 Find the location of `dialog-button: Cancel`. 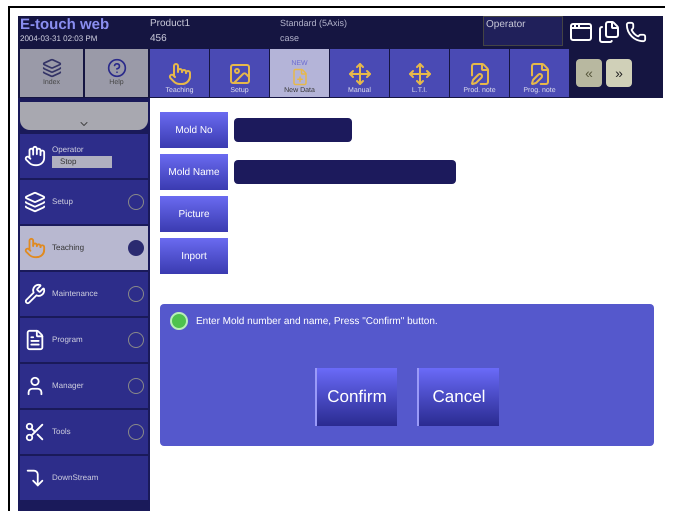

dialog-button: Cancel is located at coordinates (458, 397).